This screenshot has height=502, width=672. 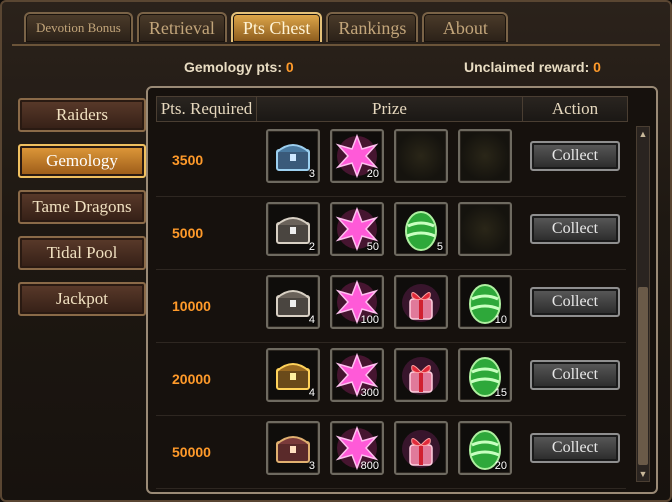 I want to click on sidebar-item-raiders: Raiders, so click(x=82, y=115).